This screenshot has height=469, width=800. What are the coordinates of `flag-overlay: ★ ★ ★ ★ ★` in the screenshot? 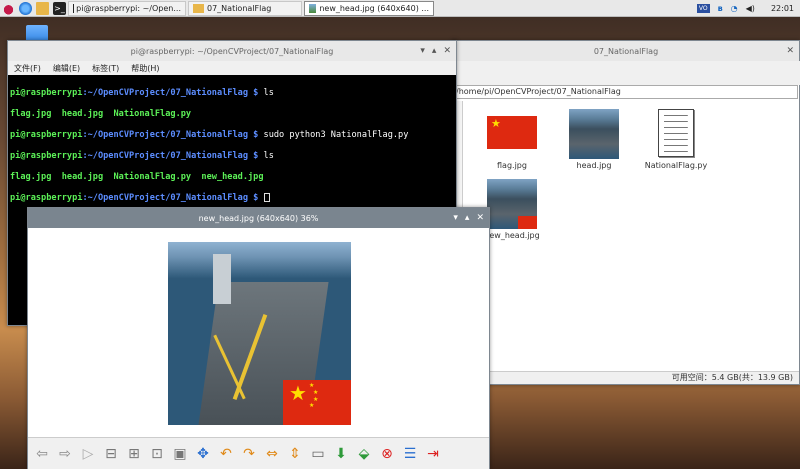 It's located at (317, 402).